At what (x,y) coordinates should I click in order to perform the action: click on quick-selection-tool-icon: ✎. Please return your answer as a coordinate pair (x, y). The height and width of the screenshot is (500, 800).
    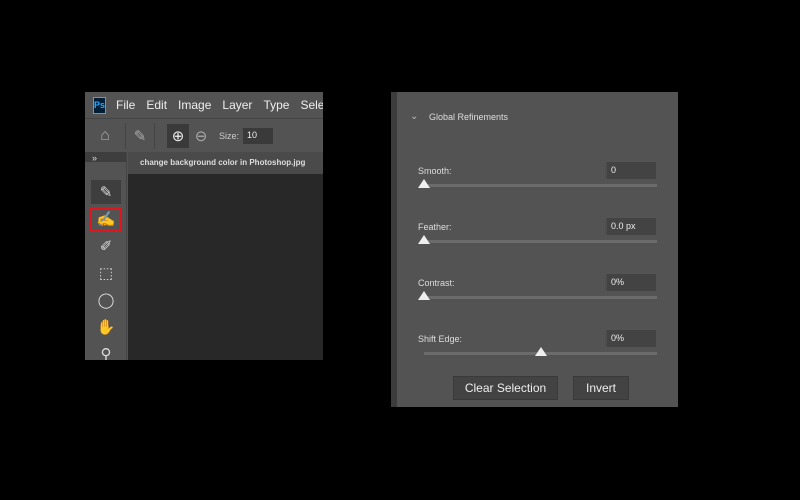
    Looking at the image, I should click on (106, 192).